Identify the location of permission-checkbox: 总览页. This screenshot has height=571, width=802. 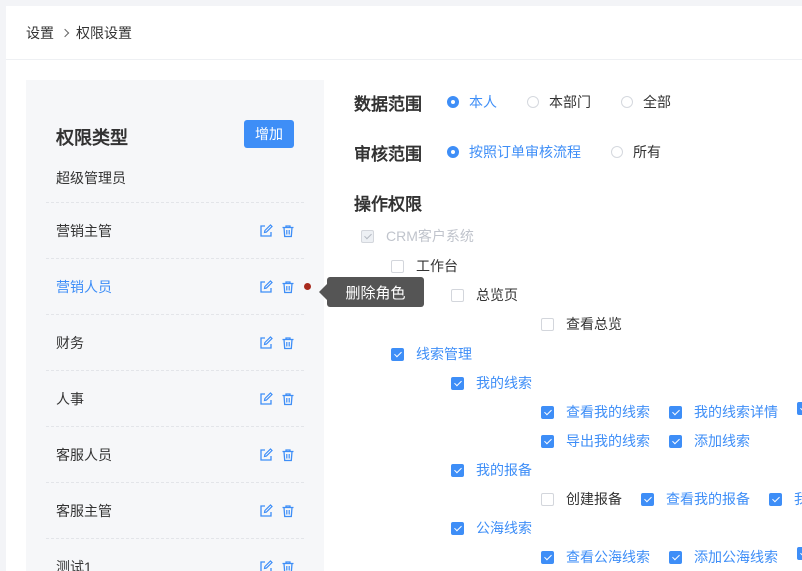
(484, 295).